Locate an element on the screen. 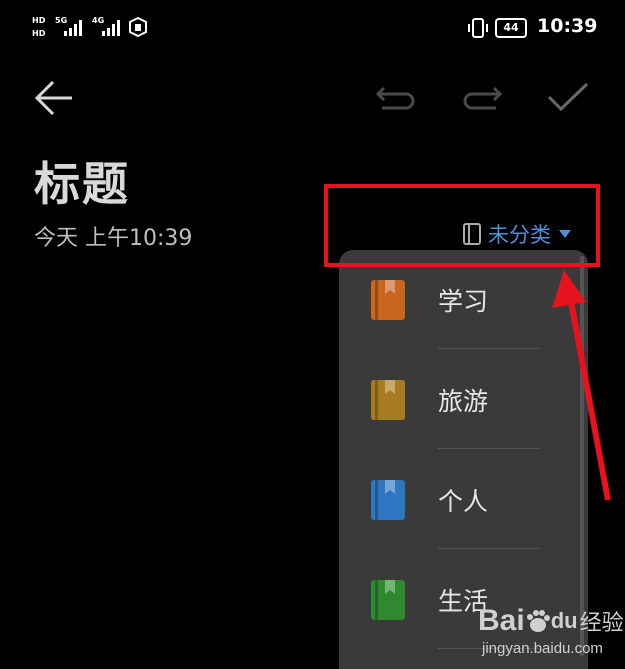 The width and height of the screenshot is (625, 669). hd-label-1: HD is located at coordinates (39, 20).